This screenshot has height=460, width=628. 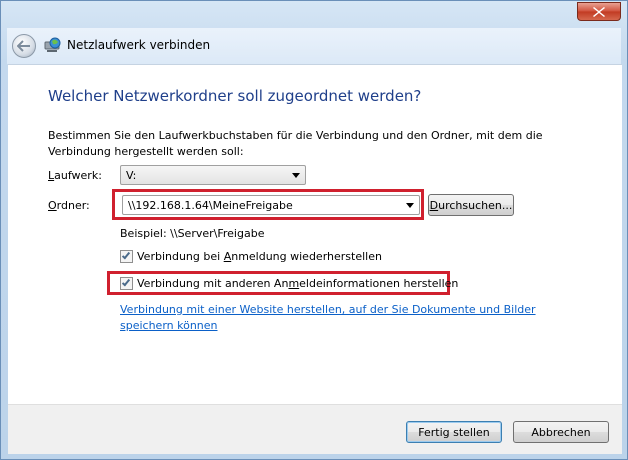 I want to click on back-arrow-icon, so click(x=23, y=46).